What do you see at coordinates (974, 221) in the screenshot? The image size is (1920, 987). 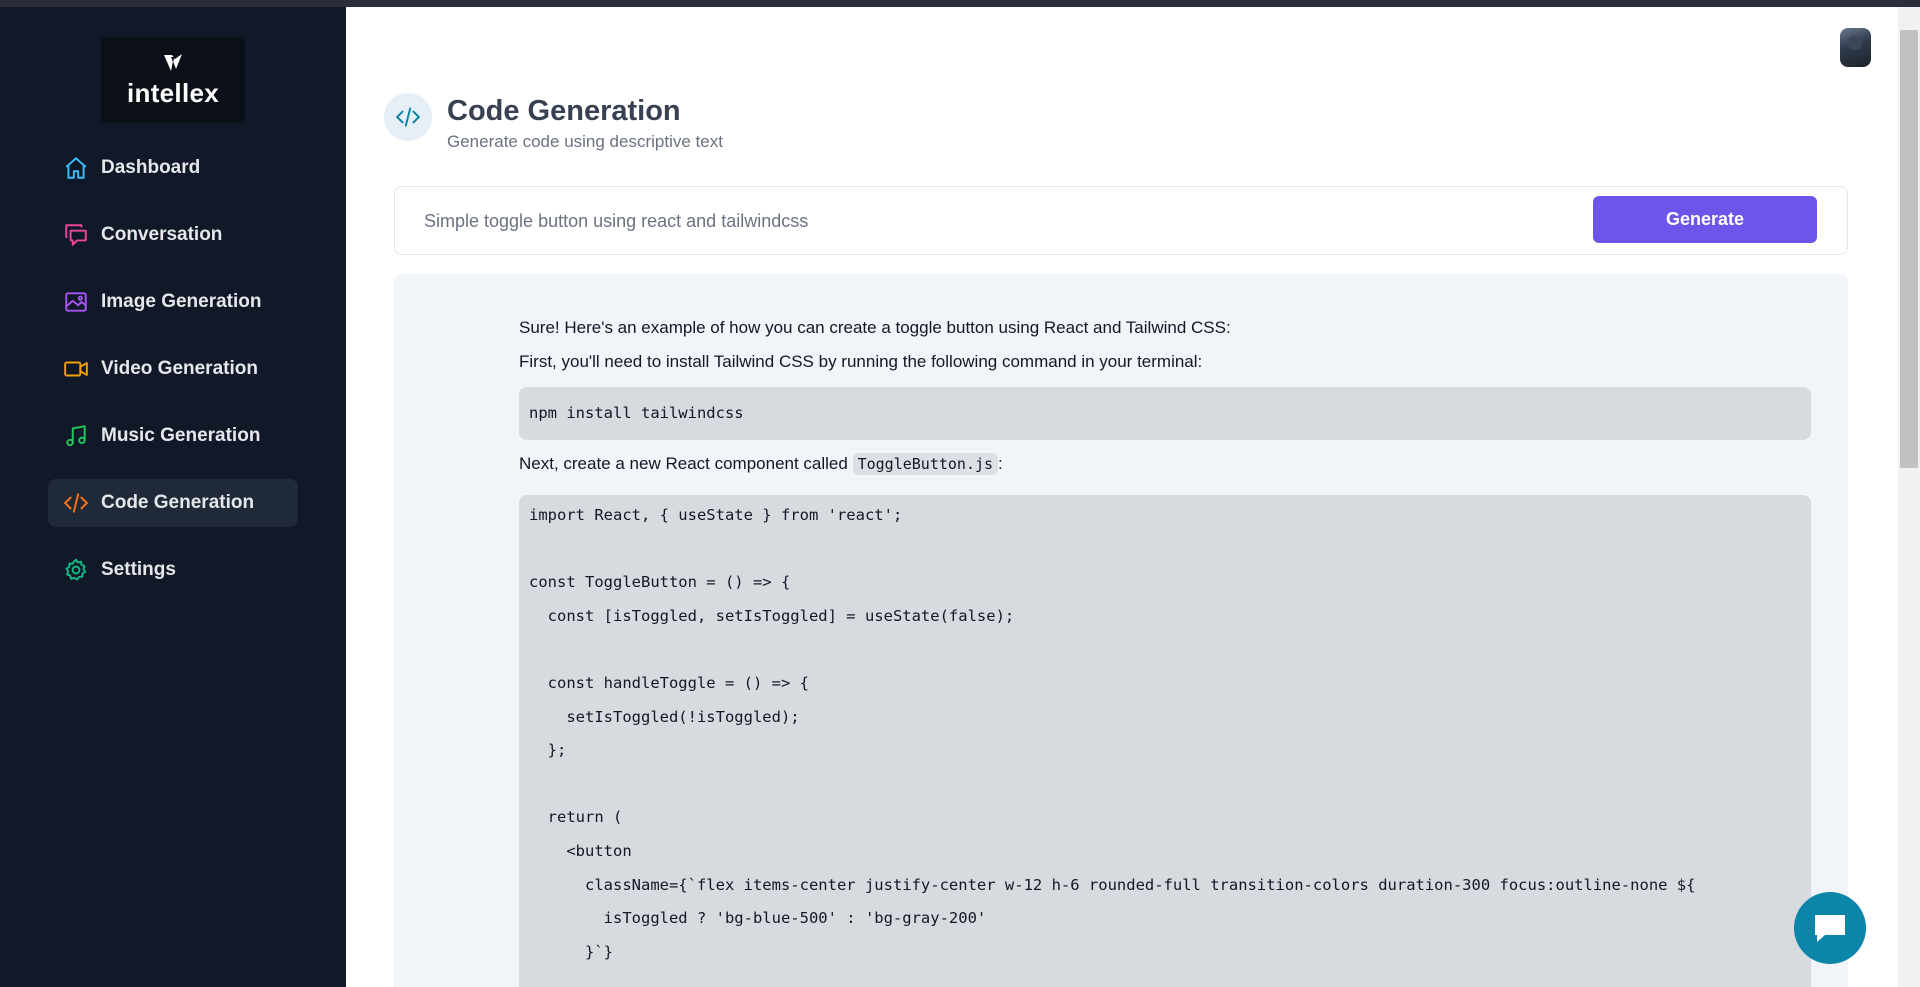 I see `prompt-input` at bounding box center [974, 221].